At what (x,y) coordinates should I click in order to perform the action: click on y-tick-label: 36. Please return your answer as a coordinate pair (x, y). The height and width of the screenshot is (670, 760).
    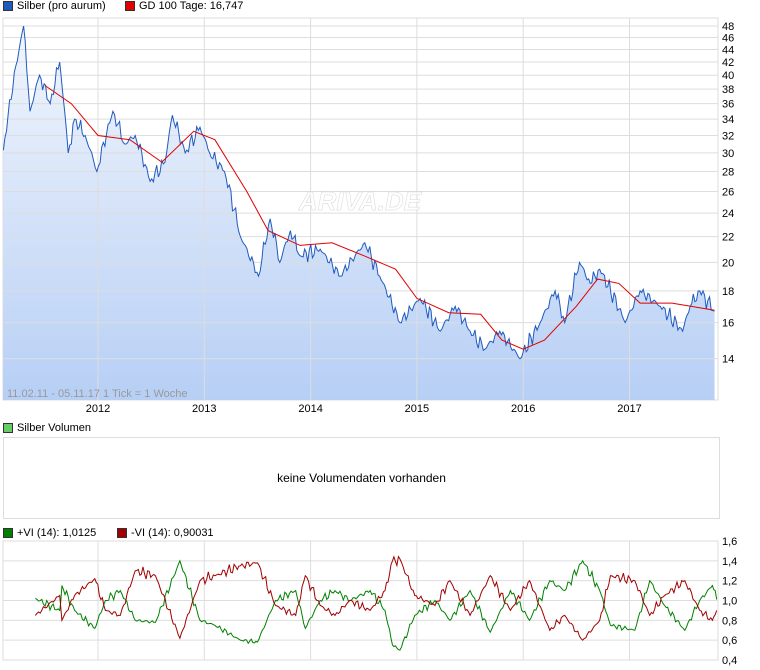
    Looking at the image, I should click on (728, 105).